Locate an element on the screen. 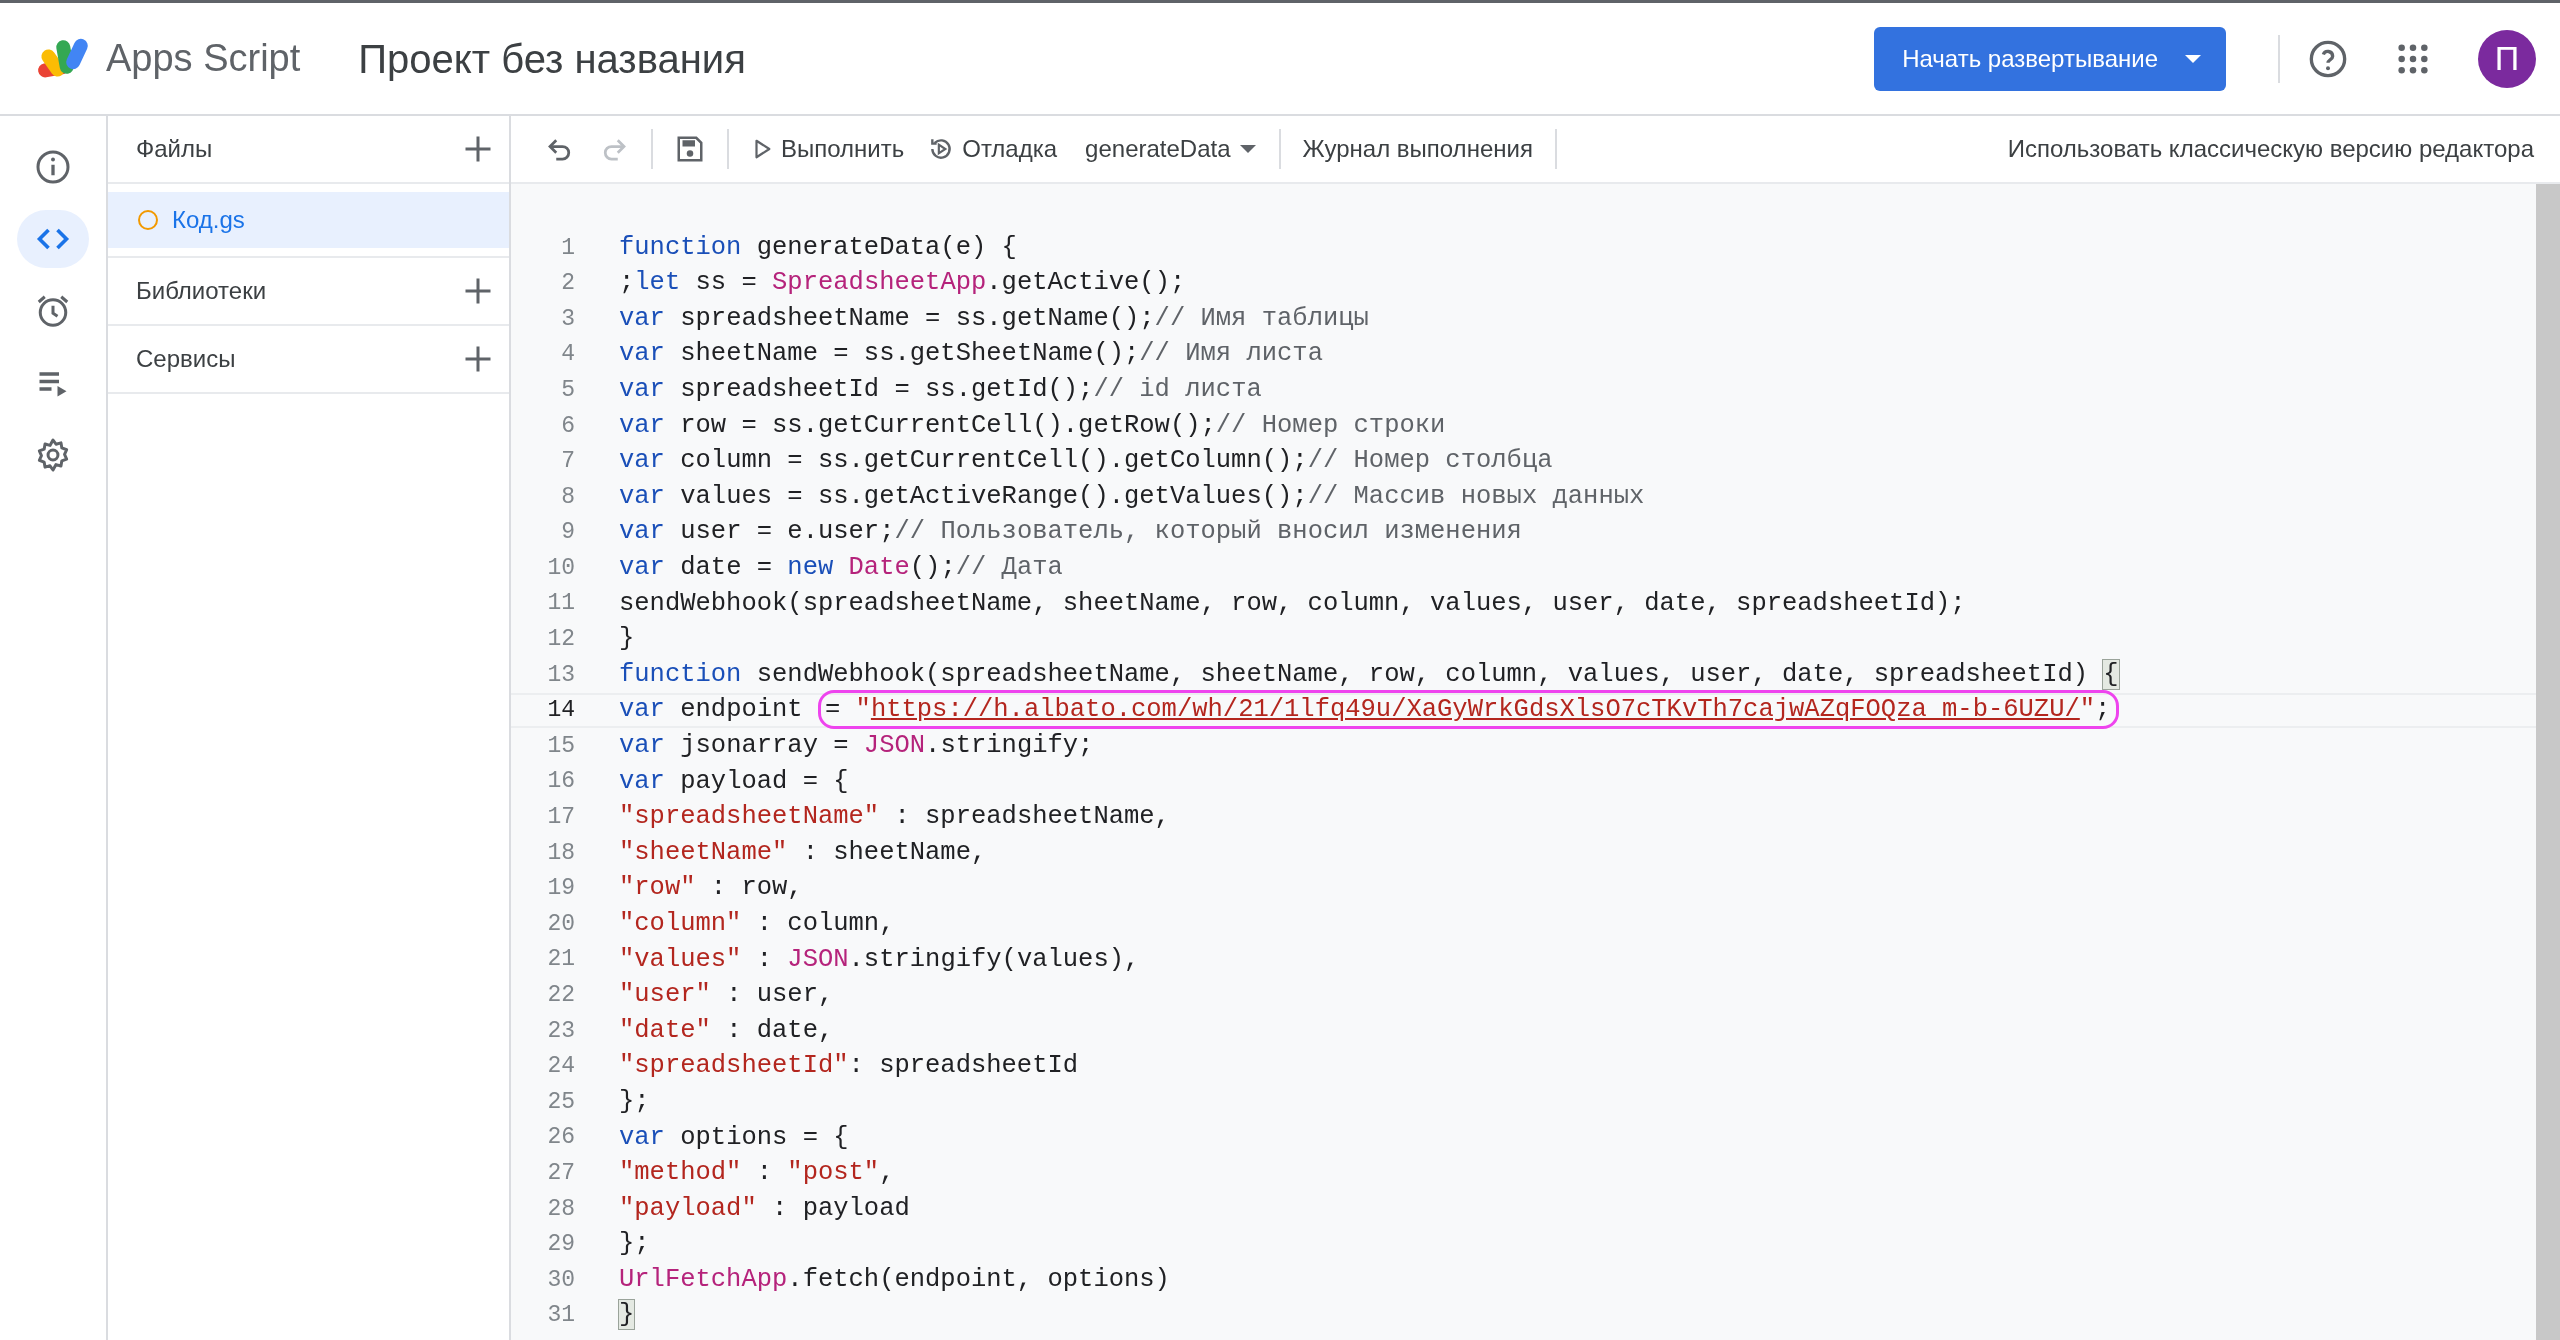  classic-editor-link: Использовать классическую версию редактора is located at coordinates (2270, 149).